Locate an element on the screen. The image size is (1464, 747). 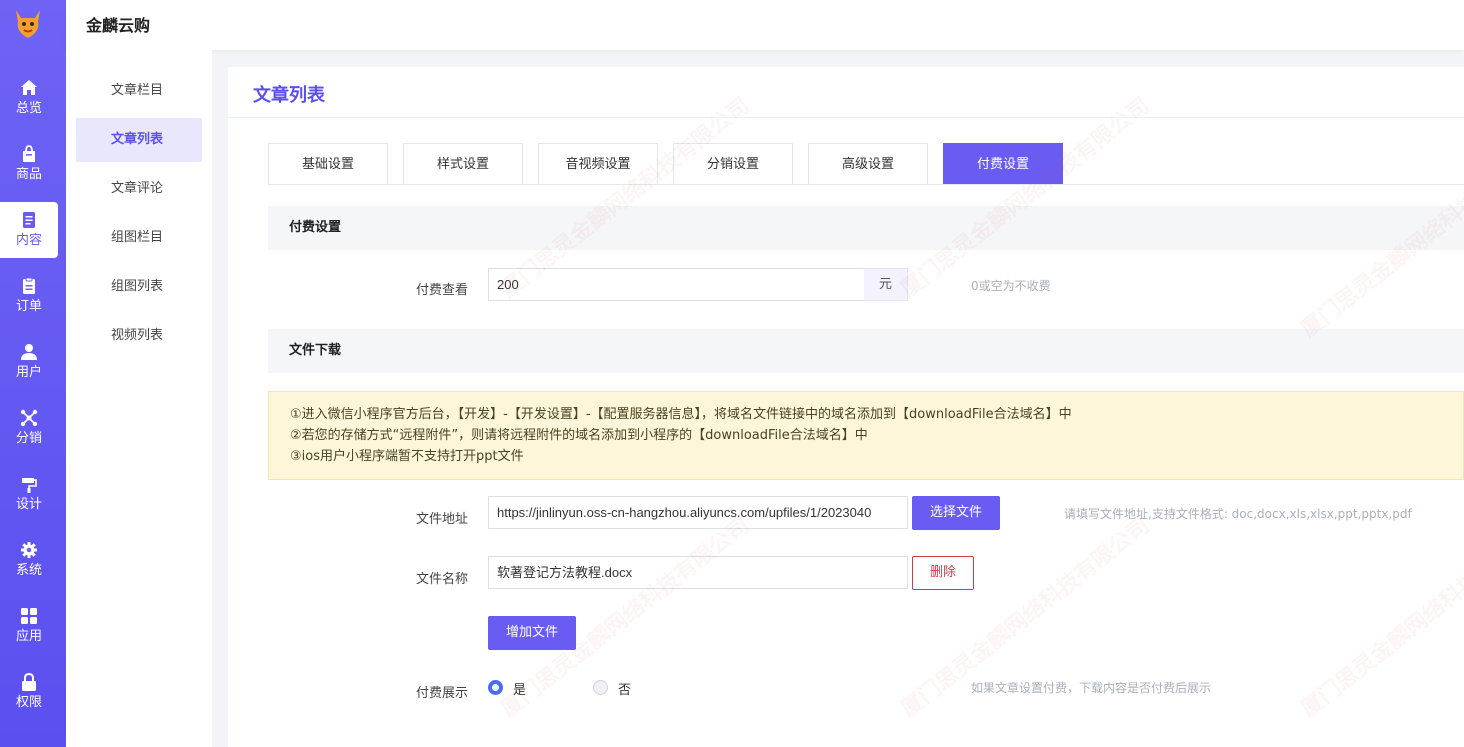
rail-item-label: 应用 is located at coordinates (28, 636).